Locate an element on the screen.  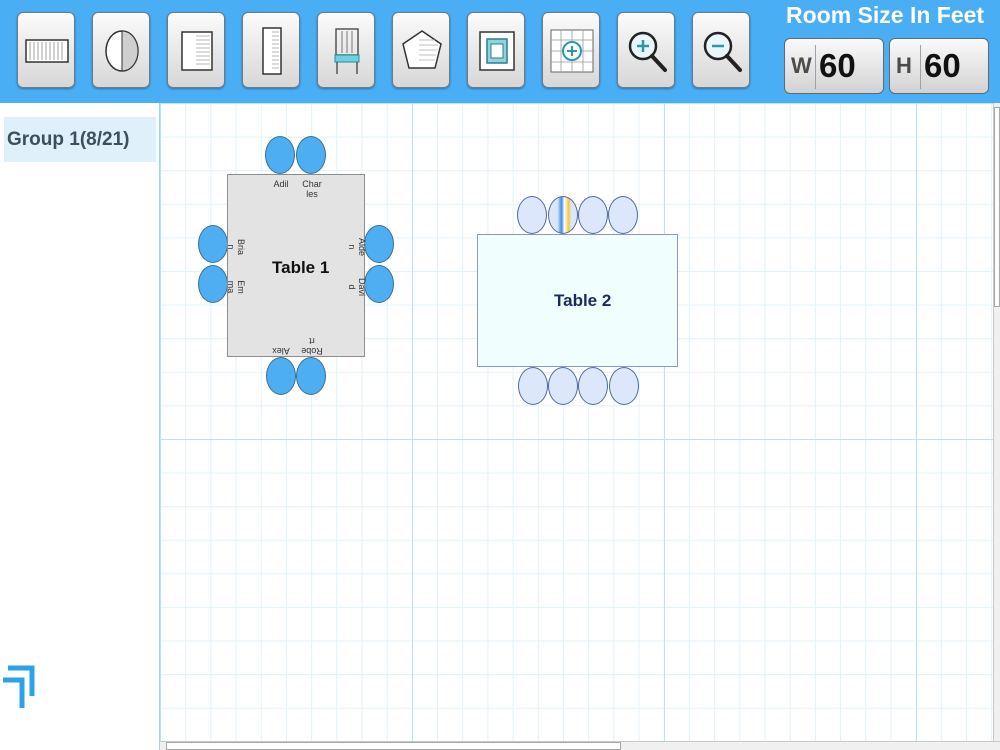
guest-name: Bria n is located at coordinates (236, 246).